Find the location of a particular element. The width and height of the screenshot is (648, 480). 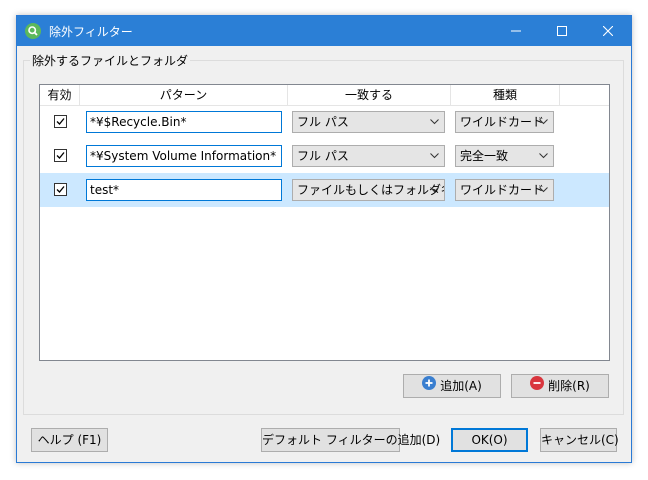

help-button: ヘルプ (F1) is located at coordinates (69, 440).